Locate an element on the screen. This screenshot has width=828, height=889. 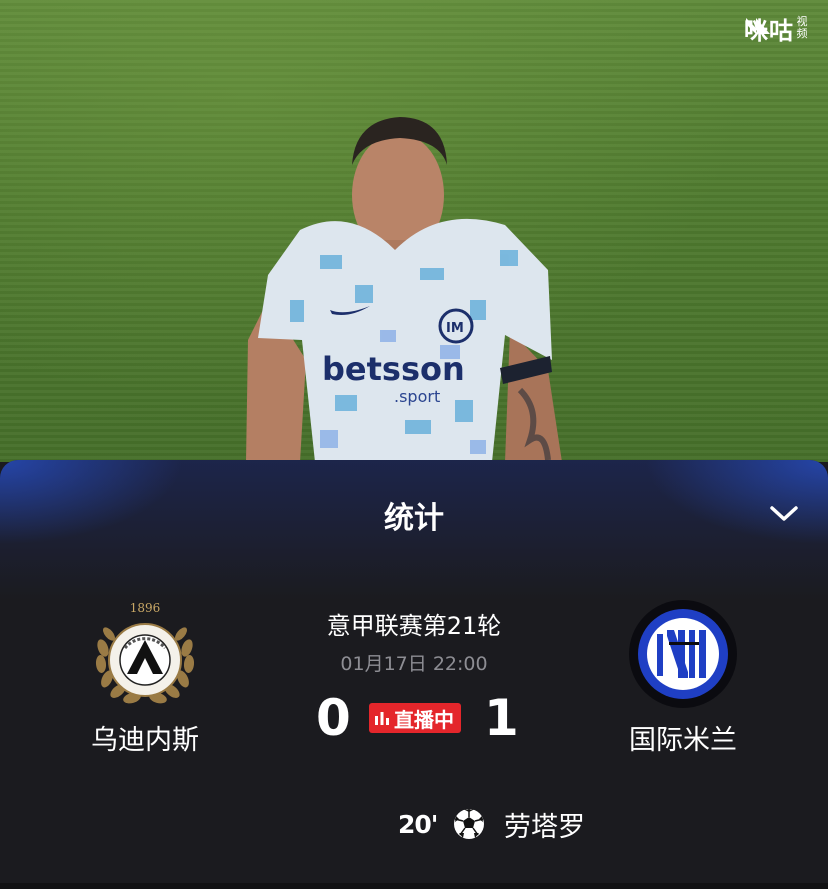
away-team: 国际米兰 is located at coordinates (683, 677).